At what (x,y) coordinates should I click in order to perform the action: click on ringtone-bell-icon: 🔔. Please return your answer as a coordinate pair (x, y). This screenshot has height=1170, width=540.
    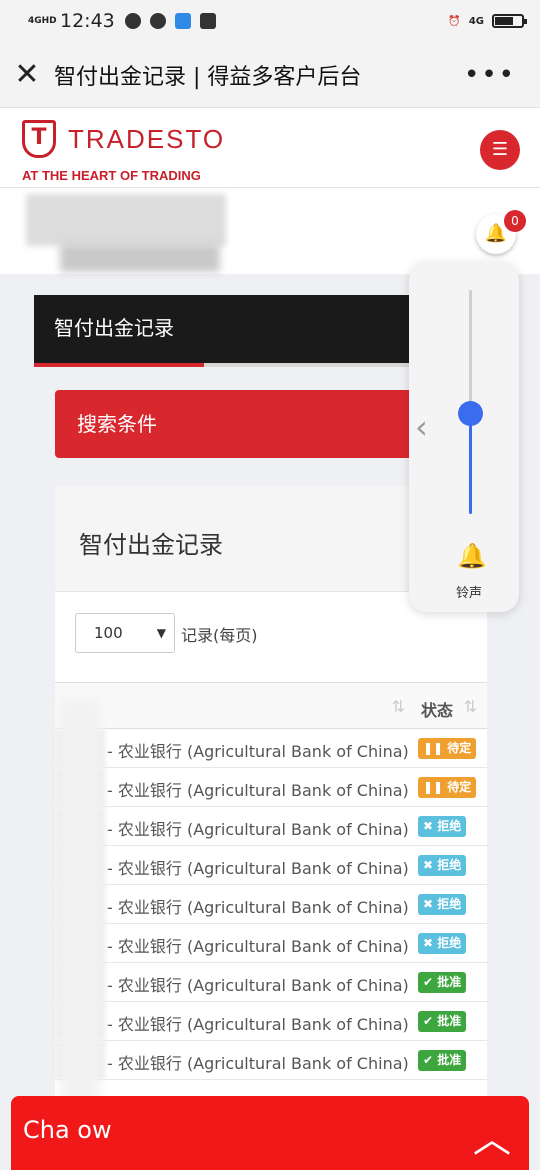
    Looking at the image, I should click on (472, 556).